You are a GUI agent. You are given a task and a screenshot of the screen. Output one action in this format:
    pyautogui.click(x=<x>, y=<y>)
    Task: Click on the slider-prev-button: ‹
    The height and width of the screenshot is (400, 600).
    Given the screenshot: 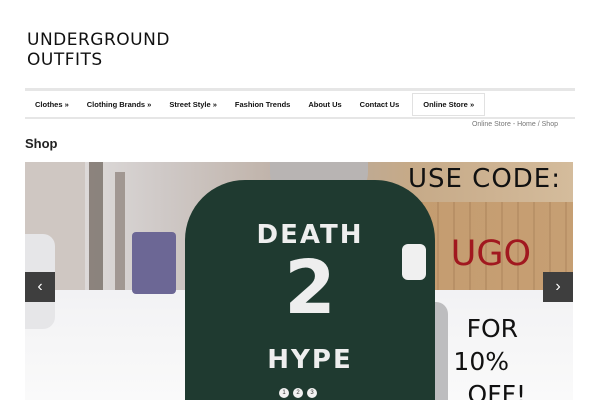 What is the action you would take?
    pyautogui.click(x=40, y=287)
    